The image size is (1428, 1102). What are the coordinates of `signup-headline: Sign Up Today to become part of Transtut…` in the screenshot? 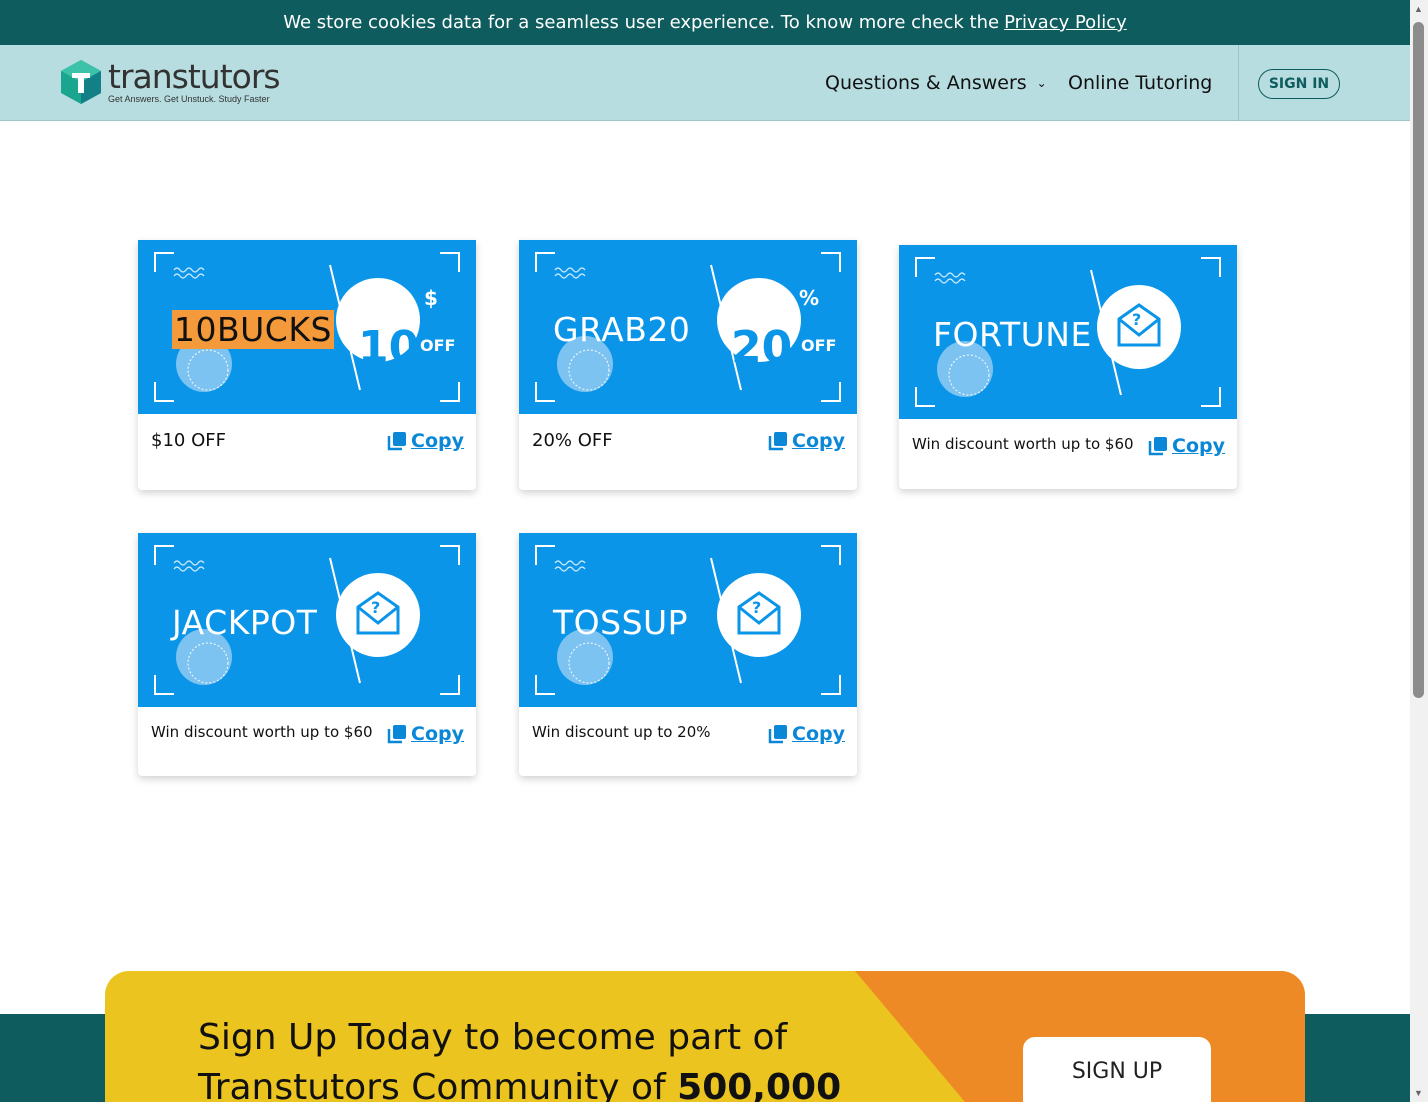 It's located at (519, 1057).